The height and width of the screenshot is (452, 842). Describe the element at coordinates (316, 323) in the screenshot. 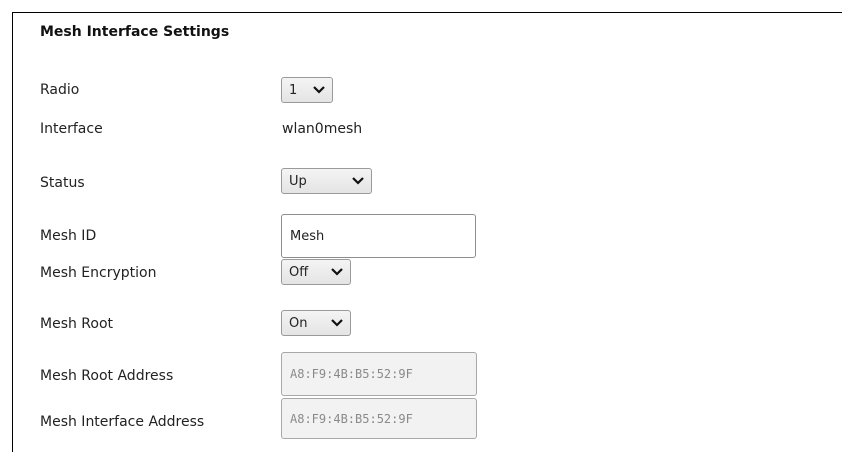

I see `mesh-root-select: On` at that location.